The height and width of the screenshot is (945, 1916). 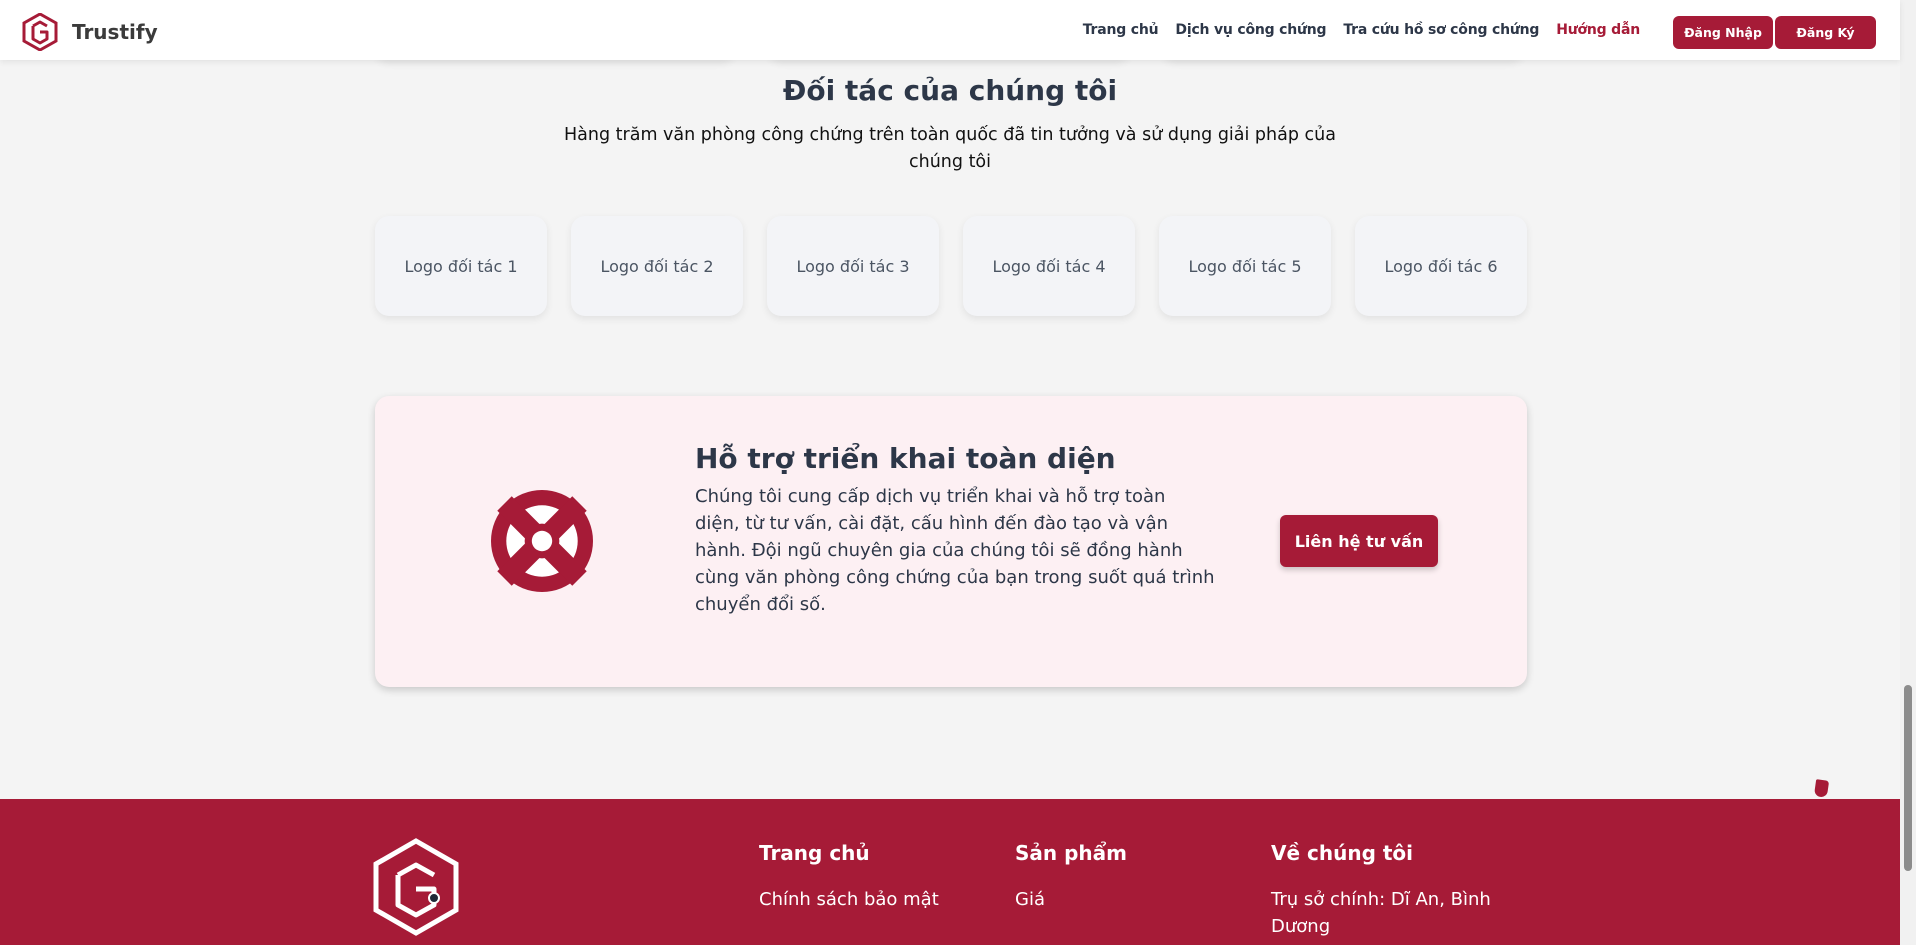 What do you see at coordinates (1774, 32) in the screenshot?
I see `auth-buttons: Đăng Nhập Đăng Ký` at bounding box center [1774, 32].